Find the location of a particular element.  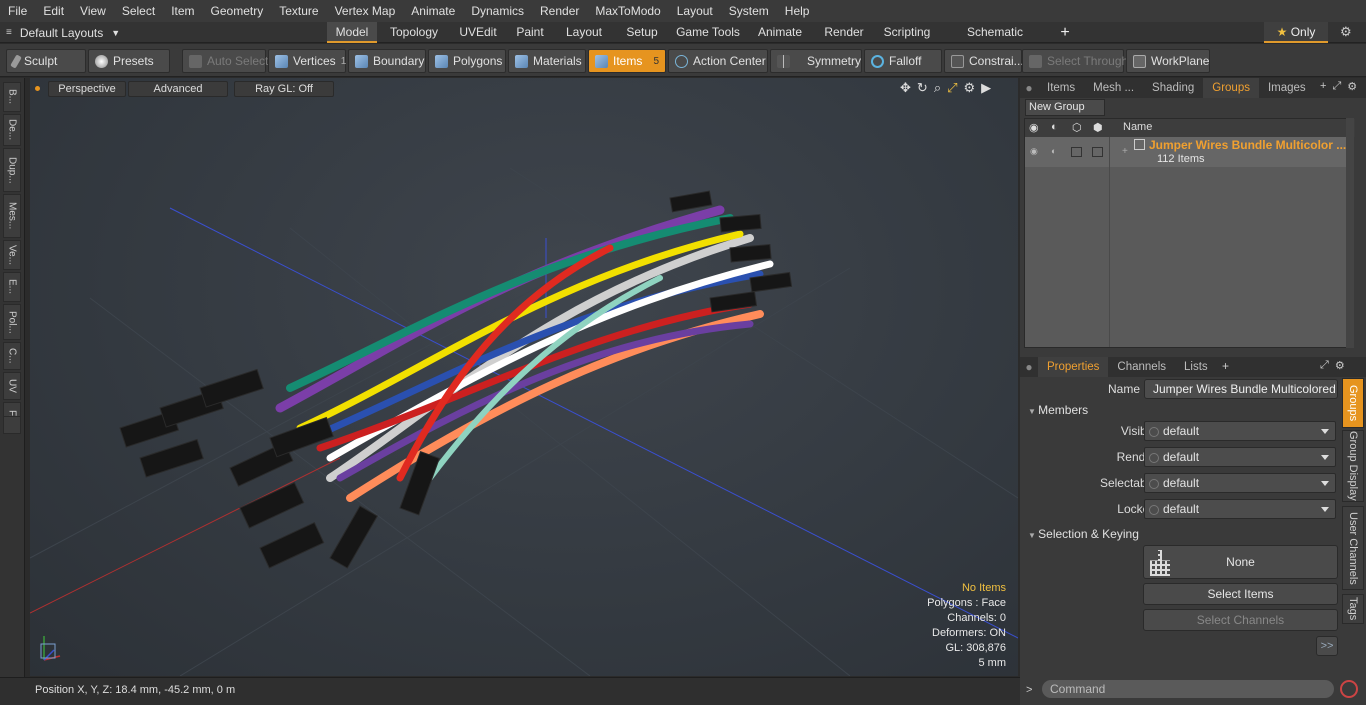

menu-item-edit: Edit is located at coordinates (53, 11).